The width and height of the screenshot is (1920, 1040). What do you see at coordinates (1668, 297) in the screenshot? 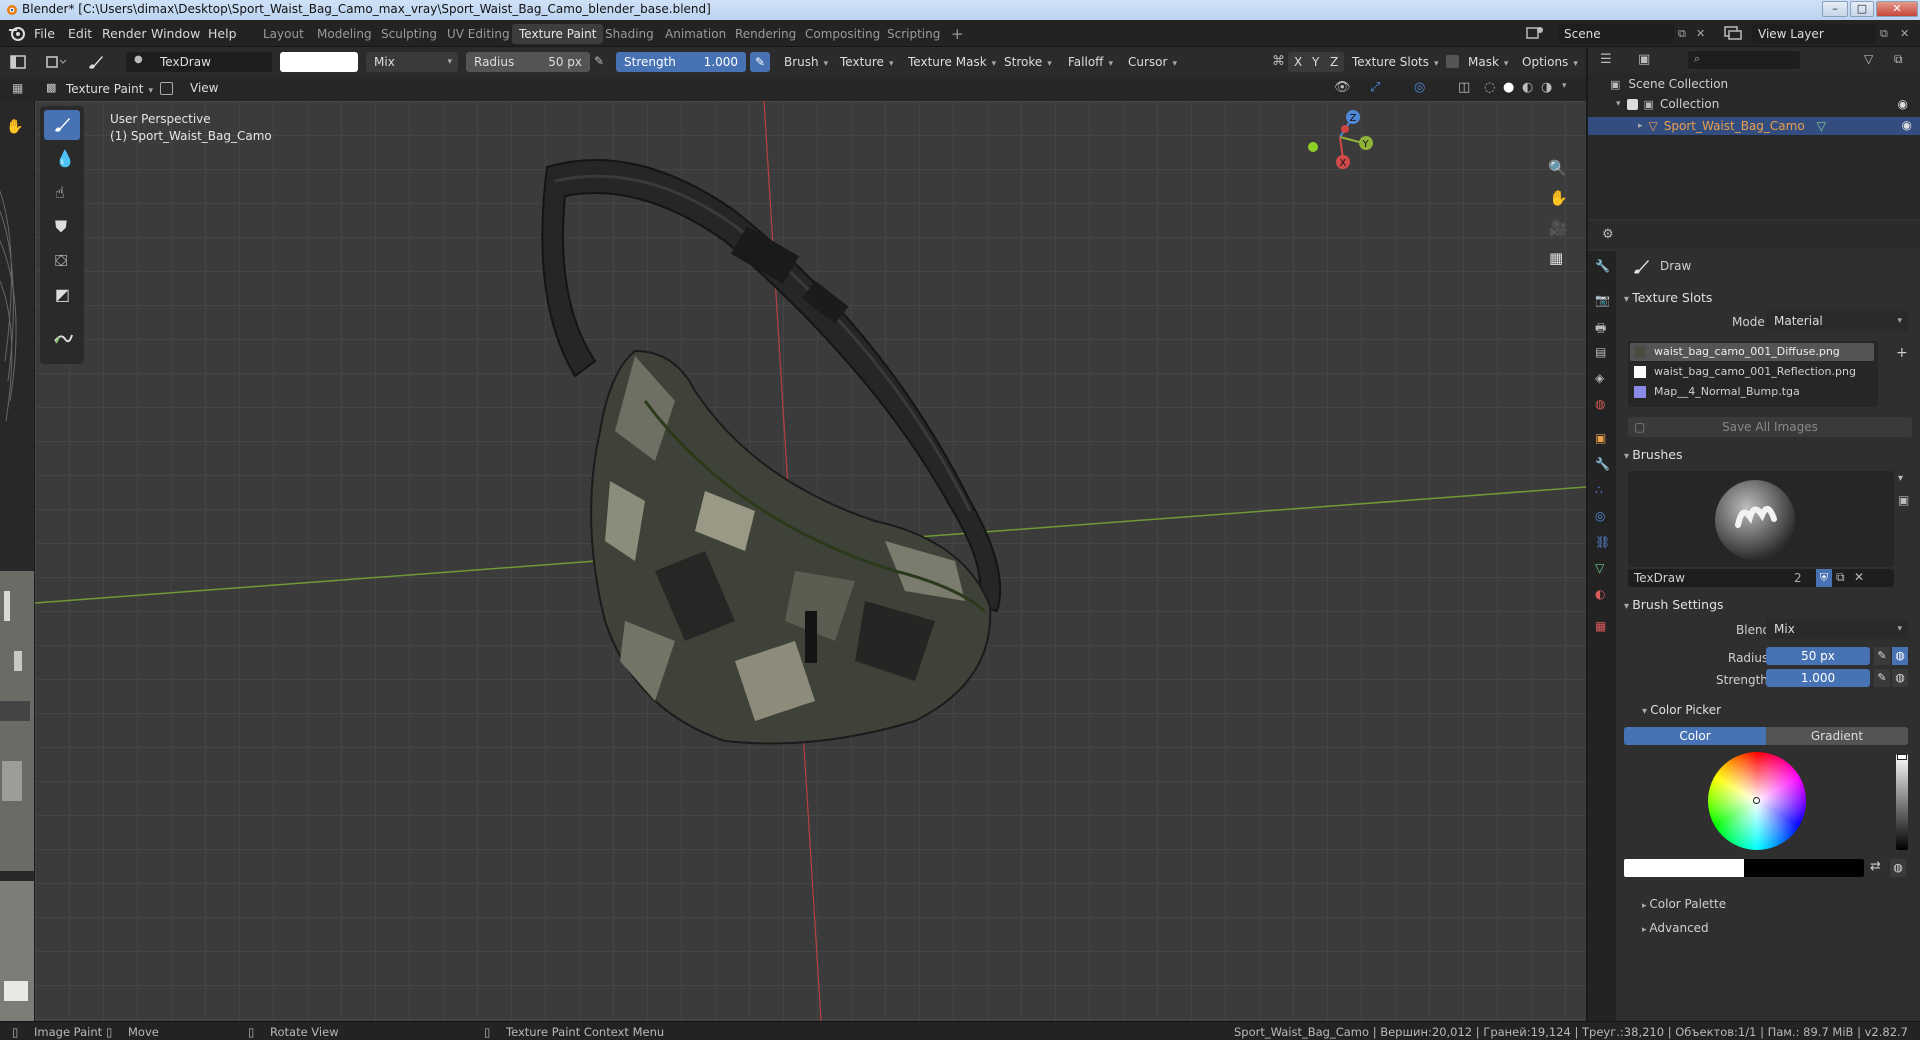
I see `texture-slots-section: Texture Slots` at bounding box center [1668, 297].